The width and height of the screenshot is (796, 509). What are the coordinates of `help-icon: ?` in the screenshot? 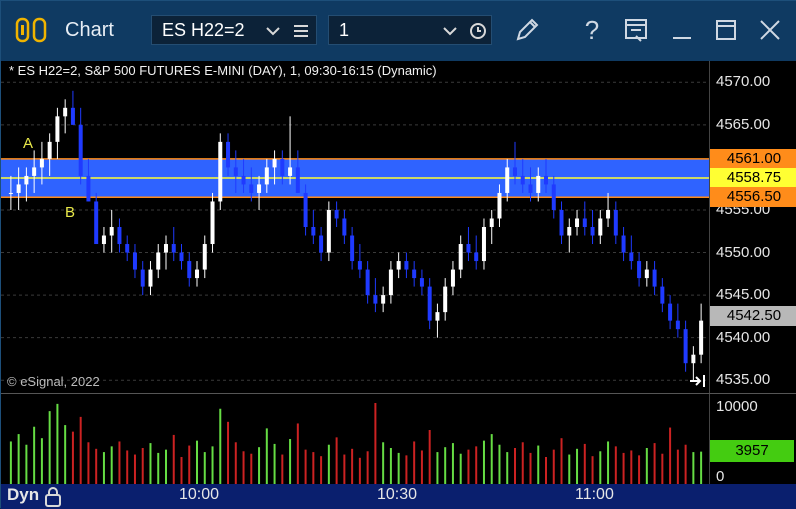 It's located at (592, 30).